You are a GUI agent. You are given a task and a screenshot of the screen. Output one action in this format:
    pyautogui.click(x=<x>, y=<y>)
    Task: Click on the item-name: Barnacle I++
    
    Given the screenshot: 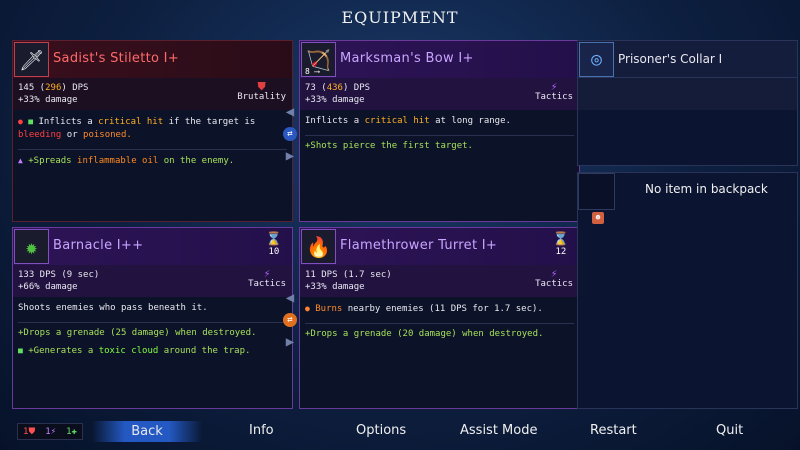 What is the action you would take?
    pyautogui.click(x=98, y=245)
    